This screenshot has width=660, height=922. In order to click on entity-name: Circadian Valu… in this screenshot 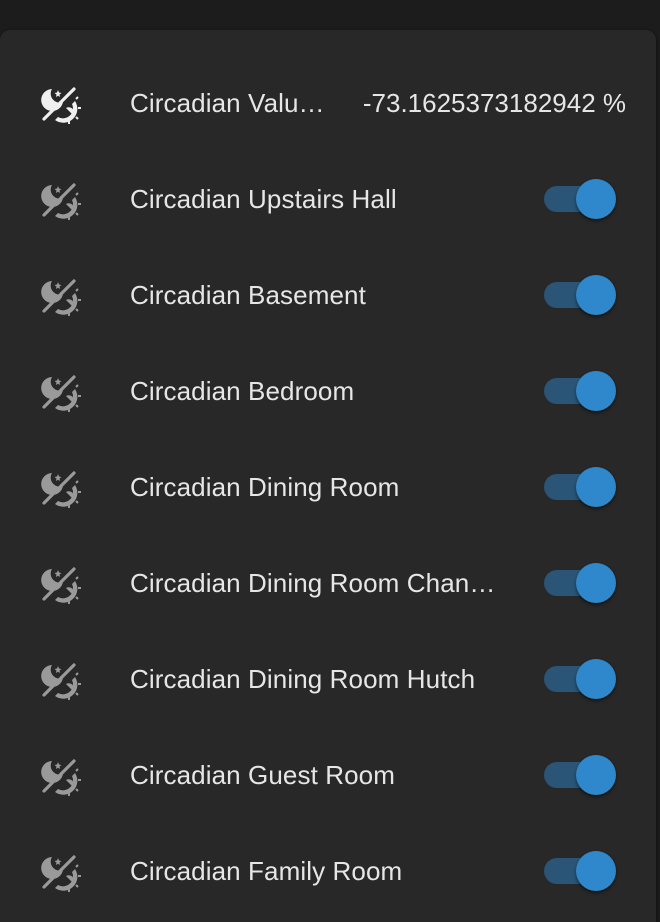, I will do `click(227, 103)`.